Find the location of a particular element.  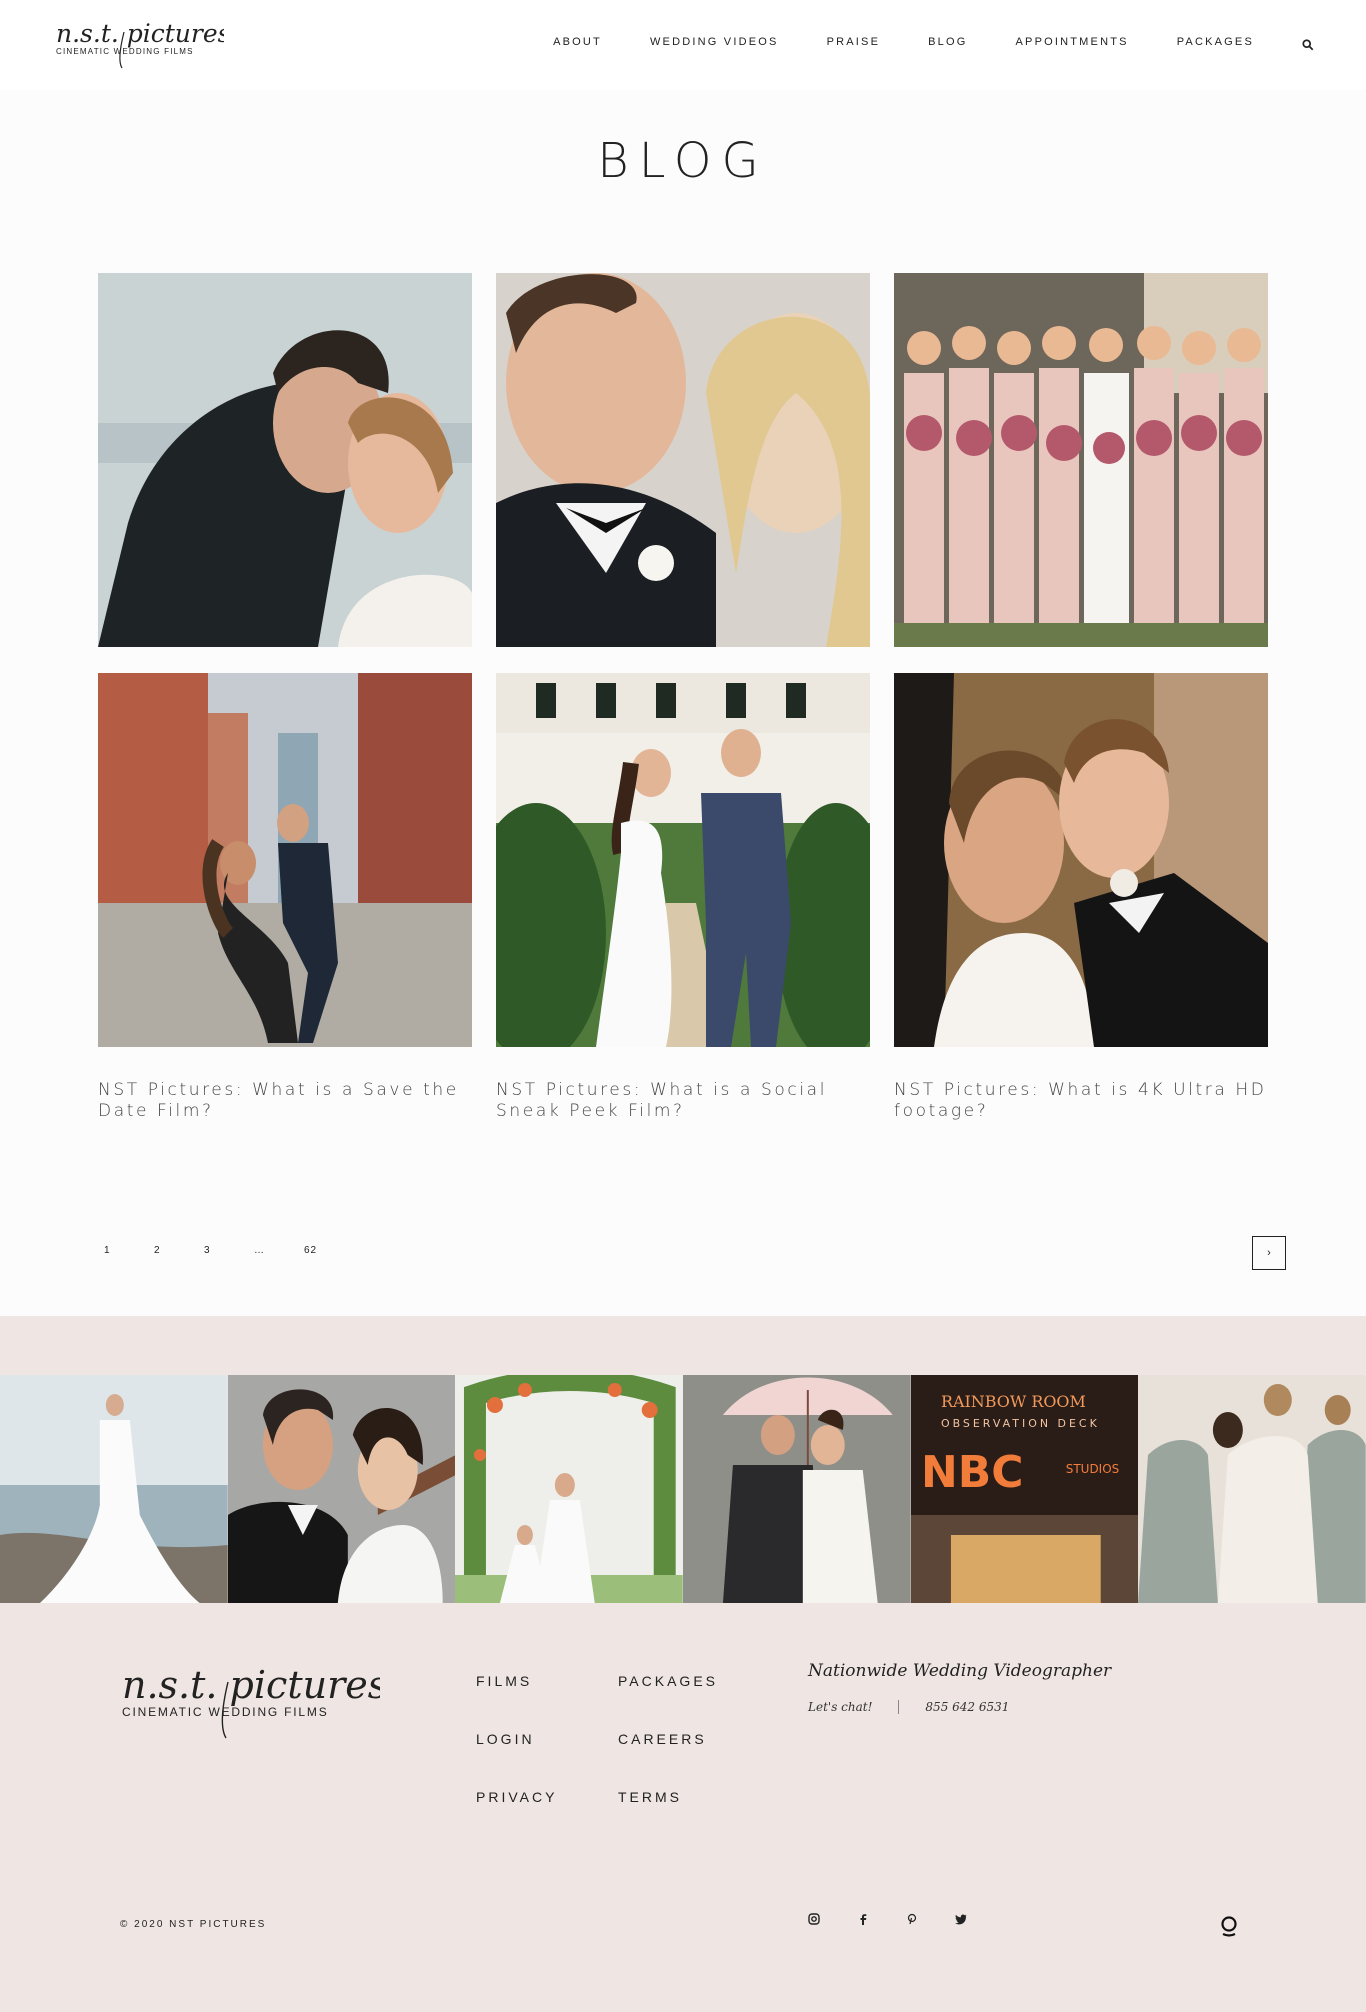

next-page-button: › is located at coordinates (1269, 1253).